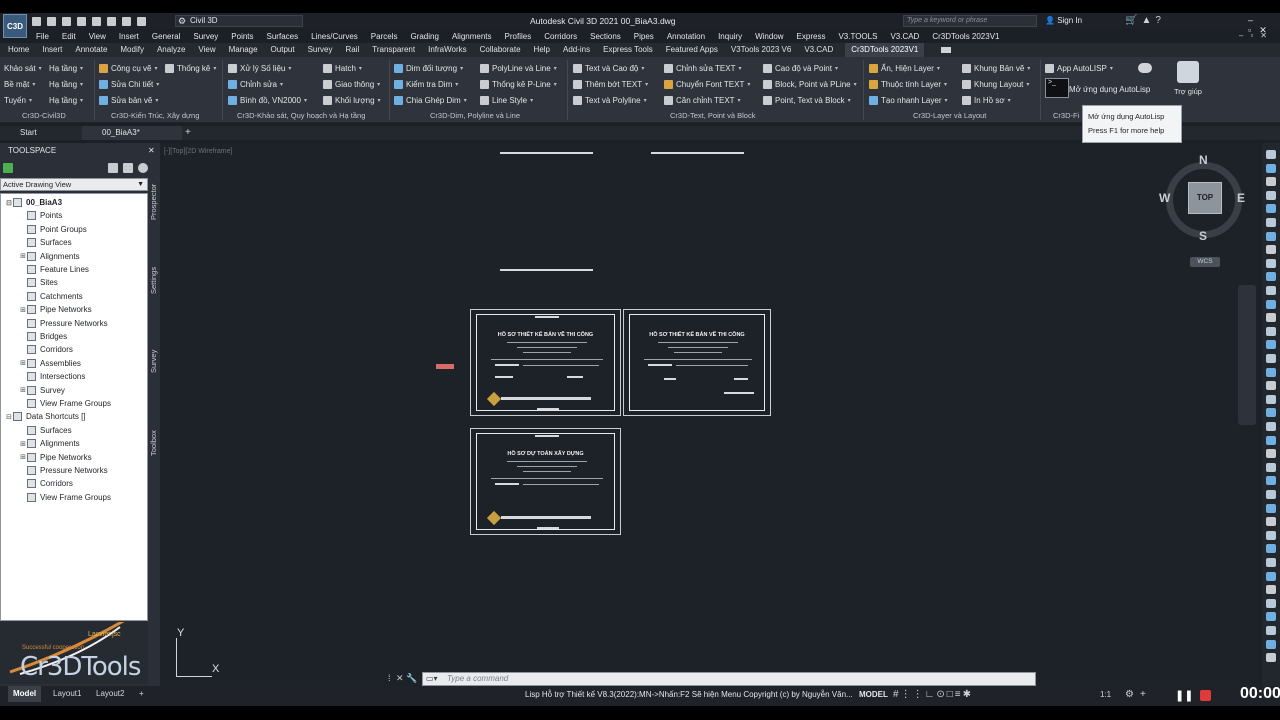 The width and height of the screenshot is (1280, 720). I want to click on command-grip-icon: ⁞, so click(389, 678).